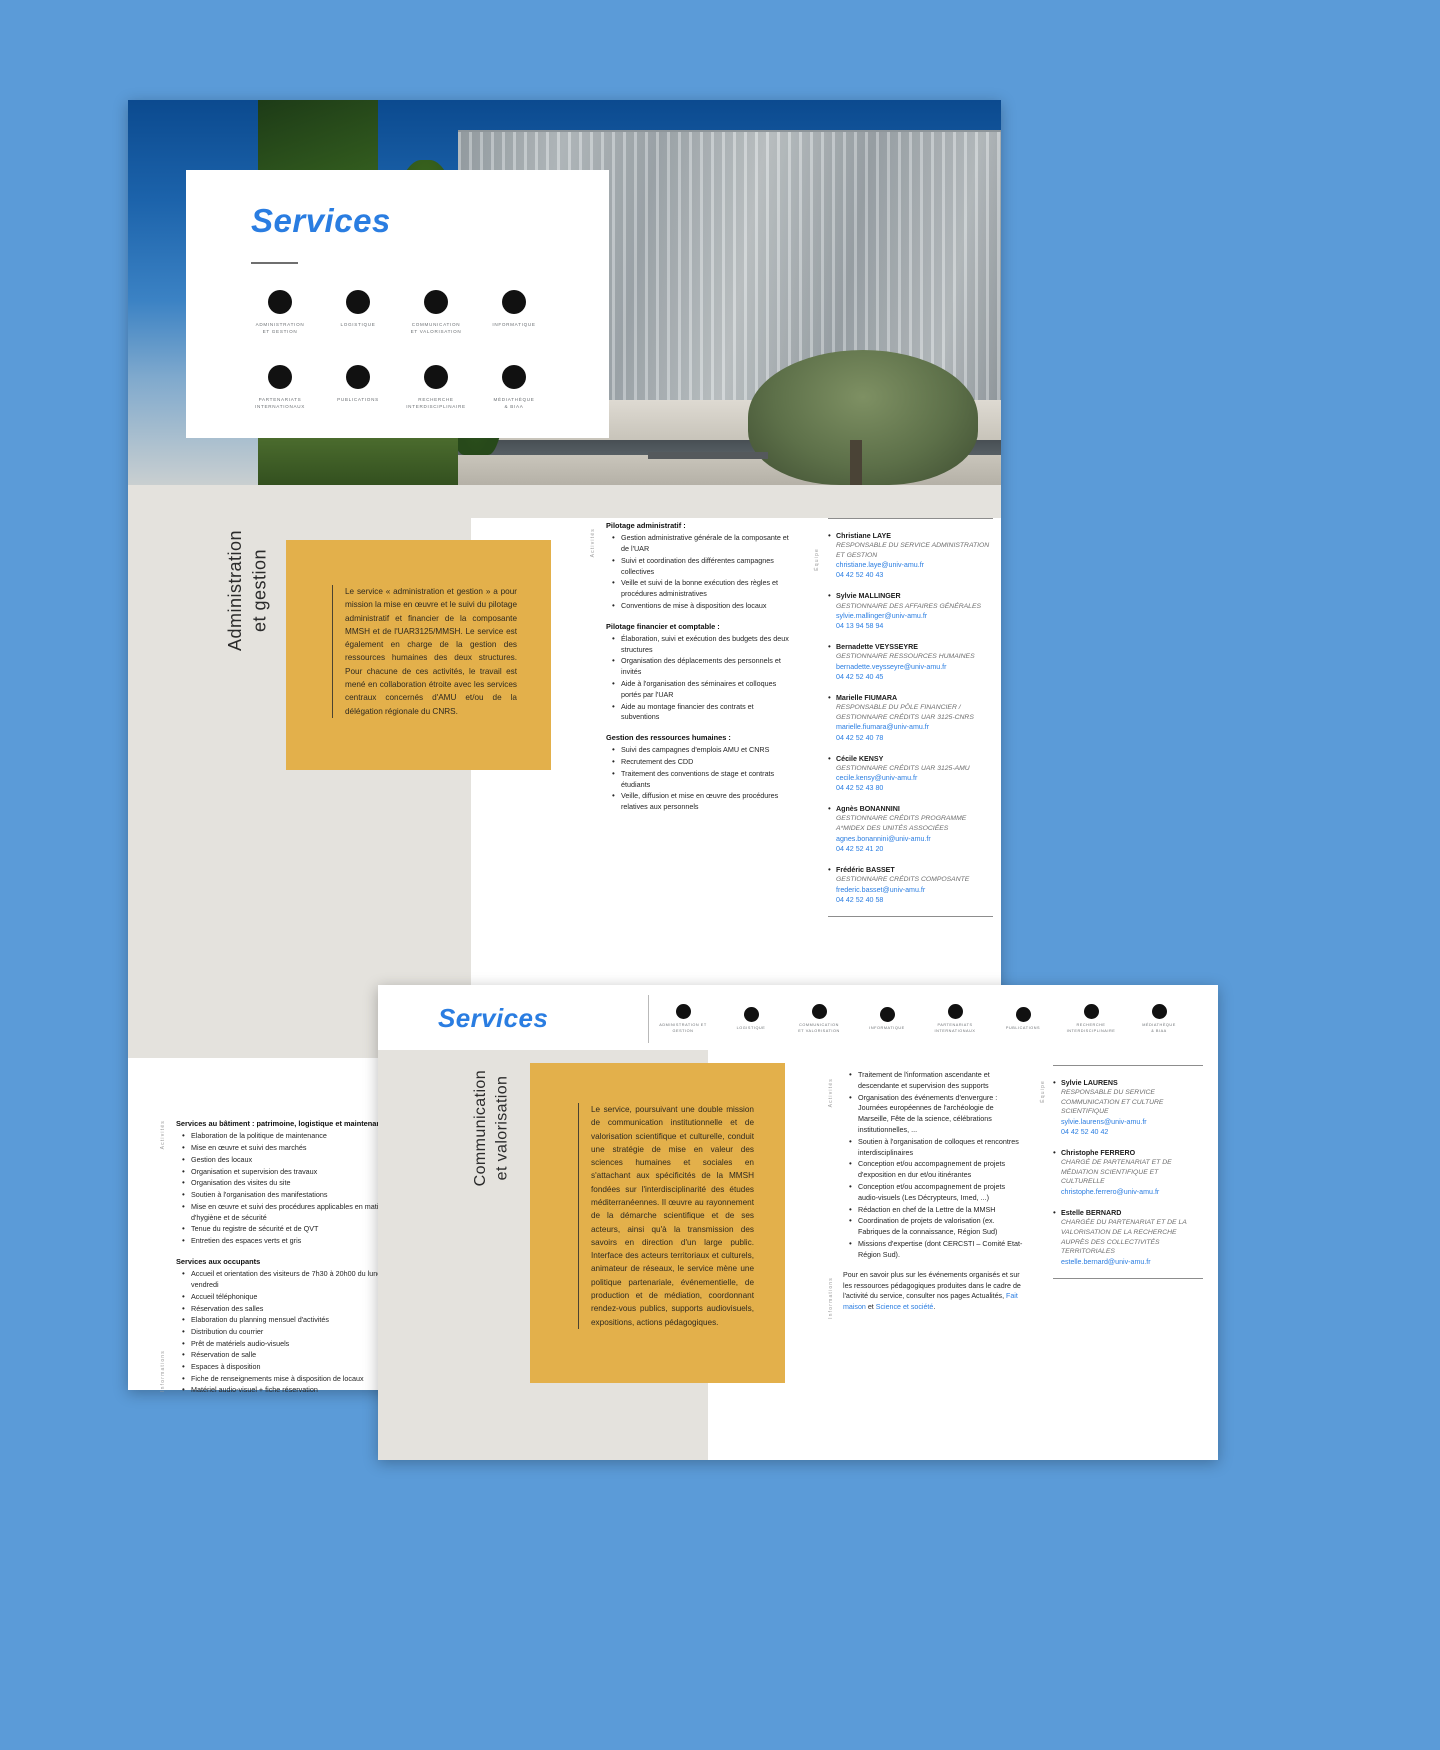 Image resolution: width=1440 pixels, height=1750 pixels. What do you see at coordinates (914, 667) in the screenshot?
I see `member-email: bernadette.veysseyre@univ-amu.fr` at bounding box center [914, 667].